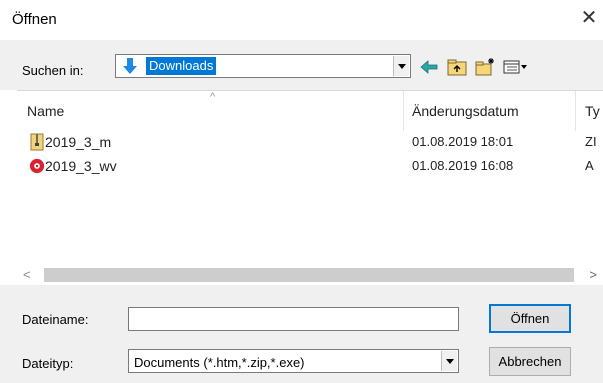  What do you see at coordinates (45, 111) in the screenshot?
I see `column-header-name: Name` at bounding box center [45, 111].